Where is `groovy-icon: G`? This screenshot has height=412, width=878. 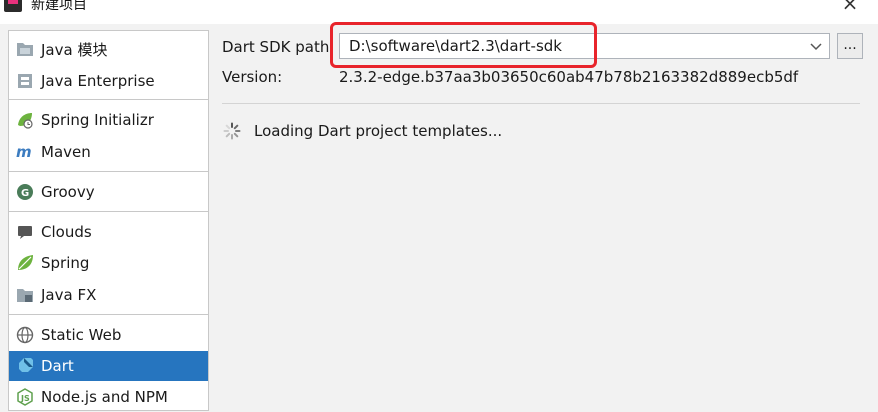
groovy-icon: G is located at coordinates (25, 192).